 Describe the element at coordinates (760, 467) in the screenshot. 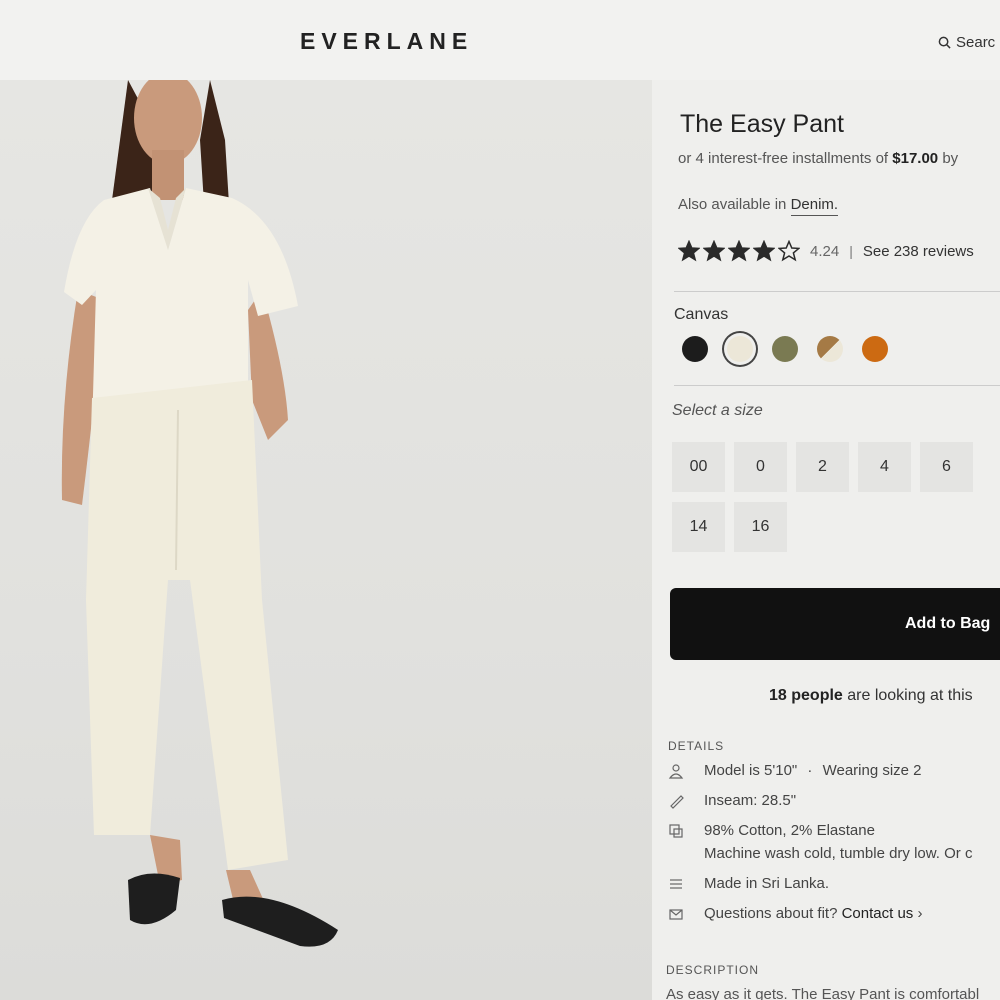

I see `size-option: 0` at that location.